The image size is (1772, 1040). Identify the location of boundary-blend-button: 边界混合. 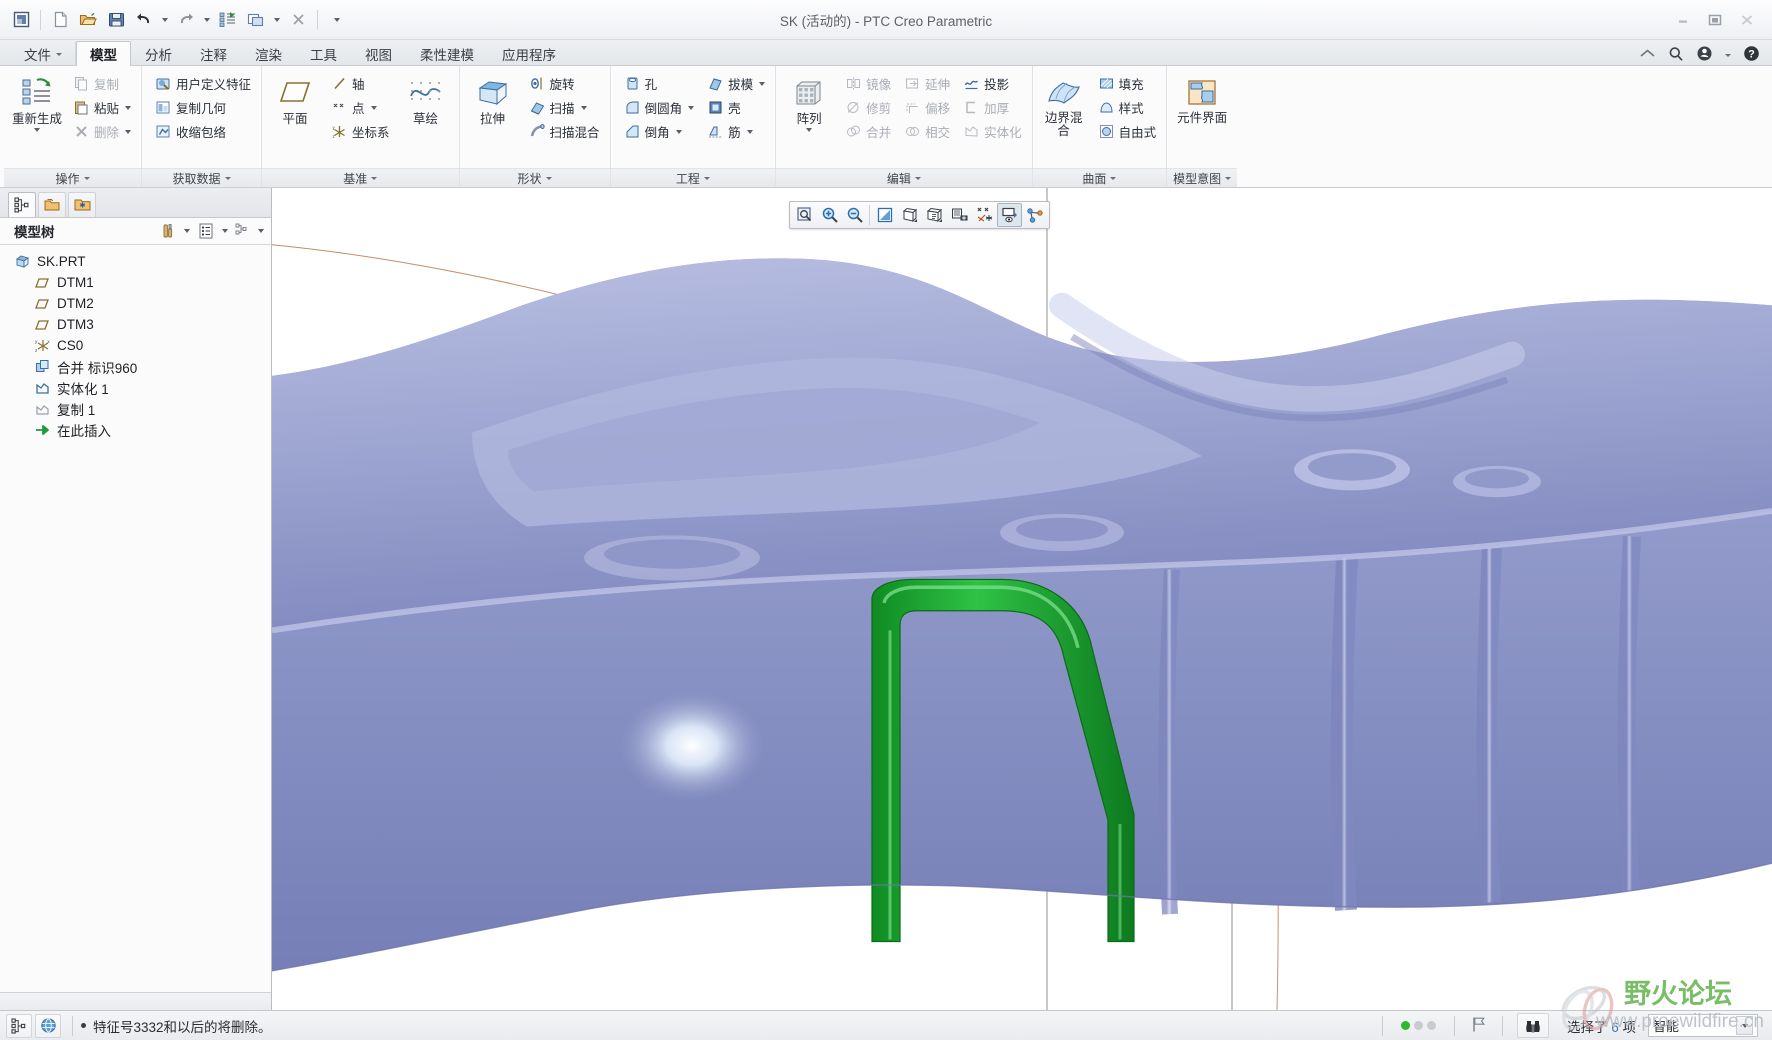
(1064, 109).